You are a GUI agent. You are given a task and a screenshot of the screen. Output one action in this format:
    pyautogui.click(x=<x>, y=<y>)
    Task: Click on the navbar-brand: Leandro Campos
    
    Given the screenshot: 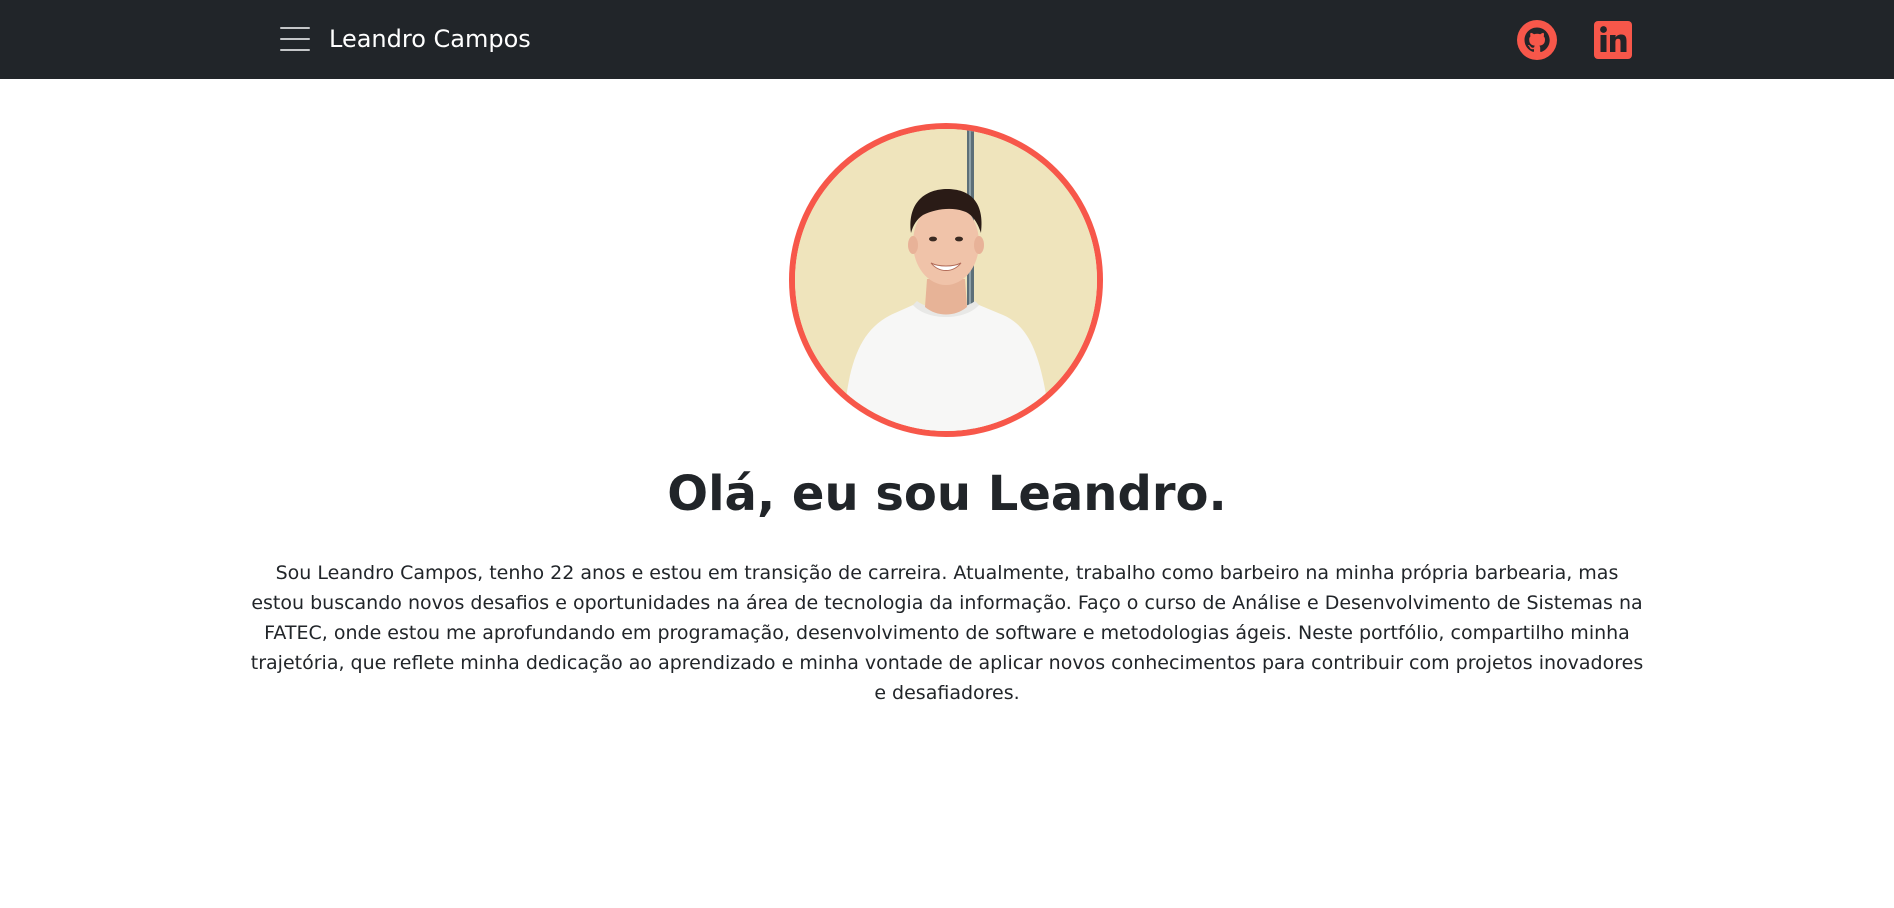 What is the action you would take?
    pyautogui.click(x=430, y=39)
    